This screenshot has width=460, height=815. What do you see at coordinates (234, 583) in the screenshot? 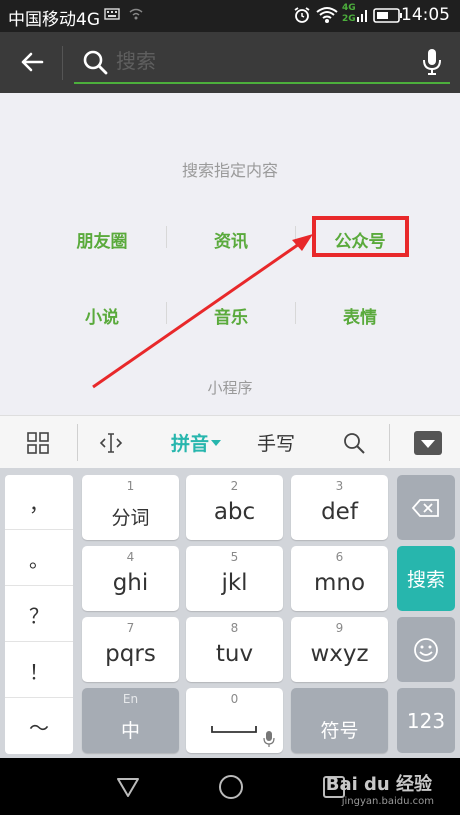
I see `key-label: jkl` at bounding box center [234, 583].